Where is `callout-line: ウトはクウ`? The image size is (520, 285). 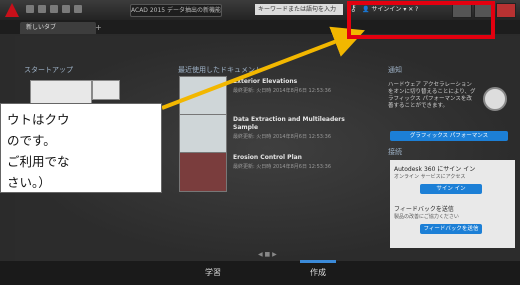 callout-line: ウトはクウ is located at coordinates (38, 119).